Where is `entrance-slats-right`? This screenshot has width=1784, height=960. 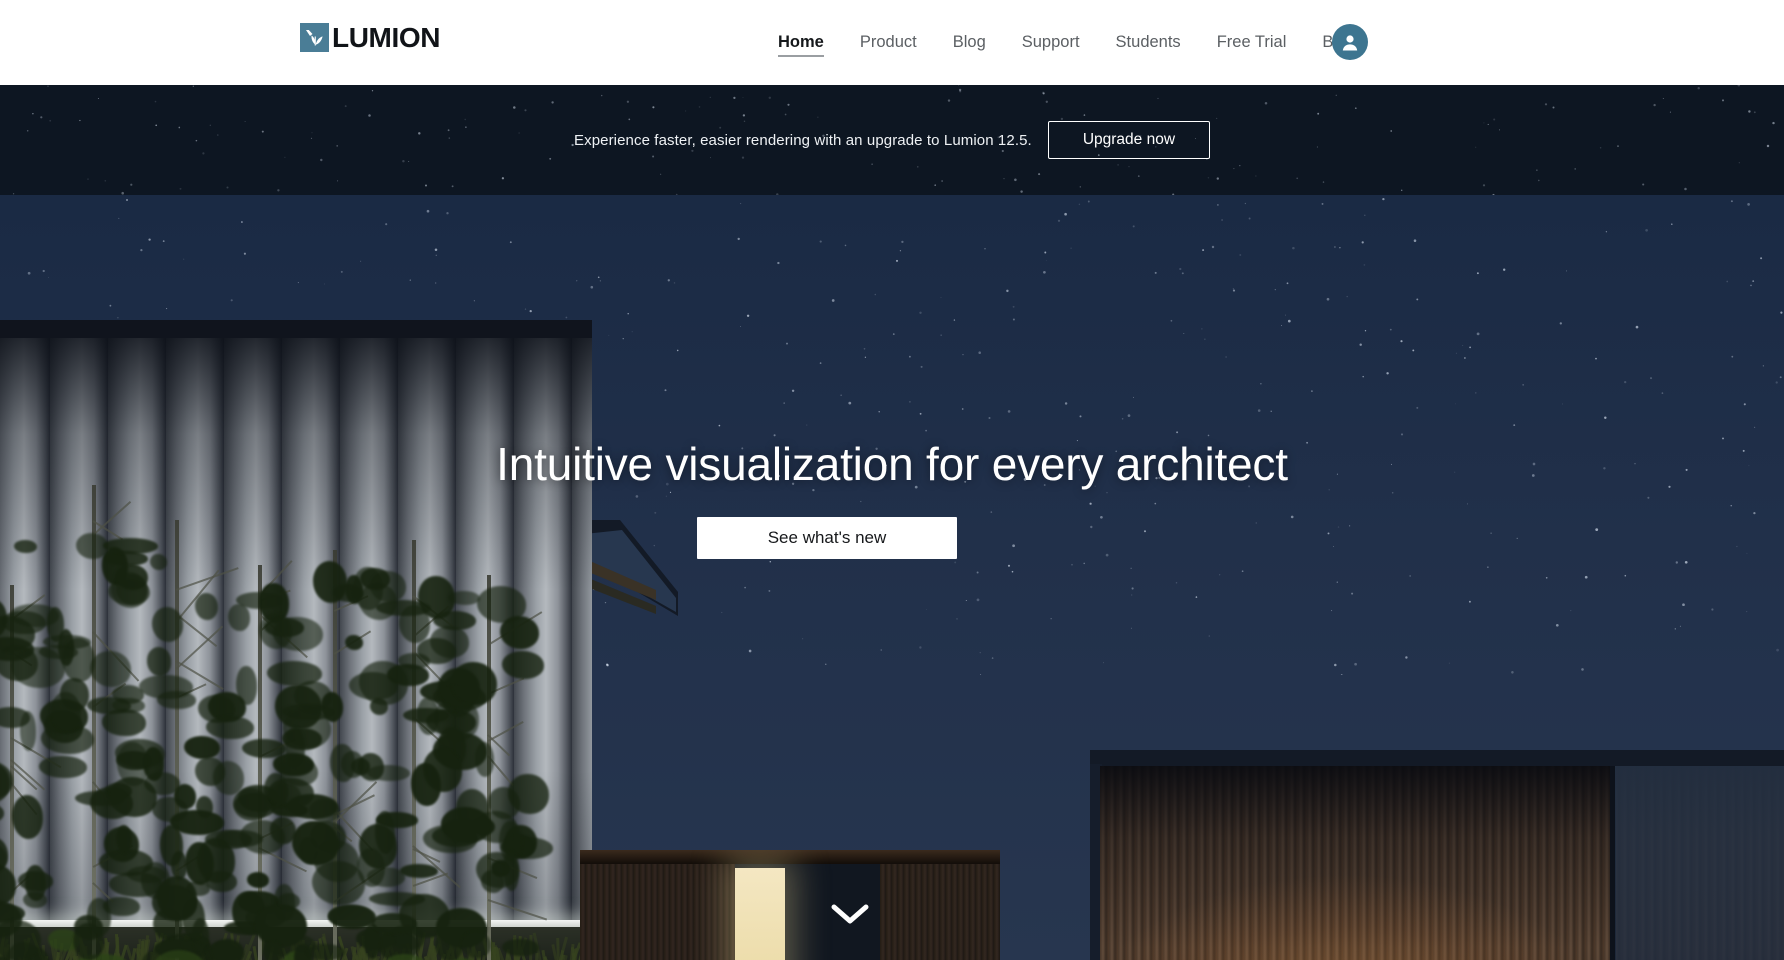 entrance-slats-right is located at coordinates (940, 912).